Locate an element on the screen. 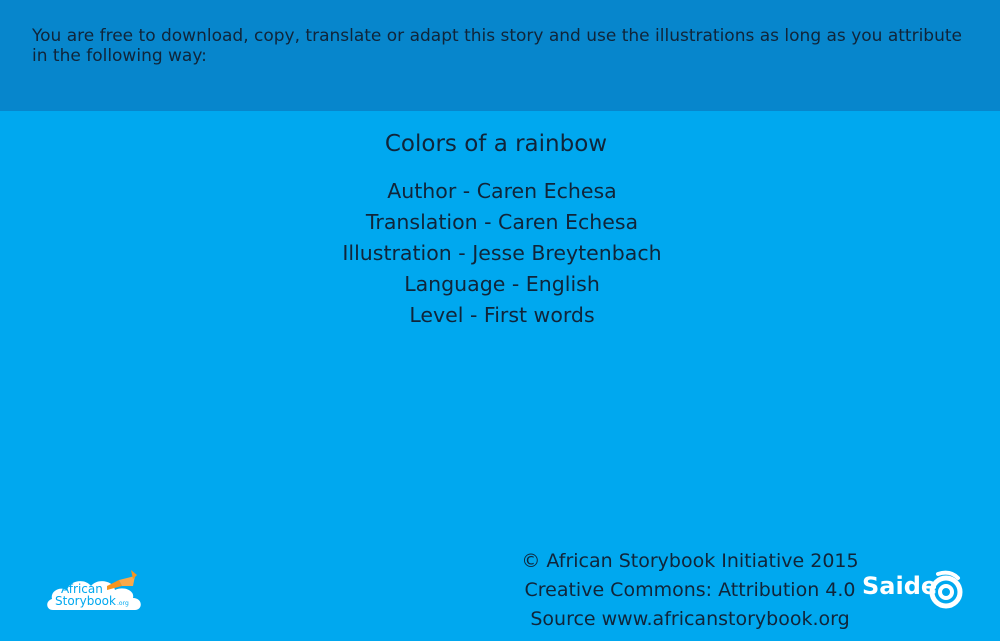 The width and height of the screenshot is (1000, 641). source-line: Source www.africanstorybook.org is located at coordinates (690, 619).